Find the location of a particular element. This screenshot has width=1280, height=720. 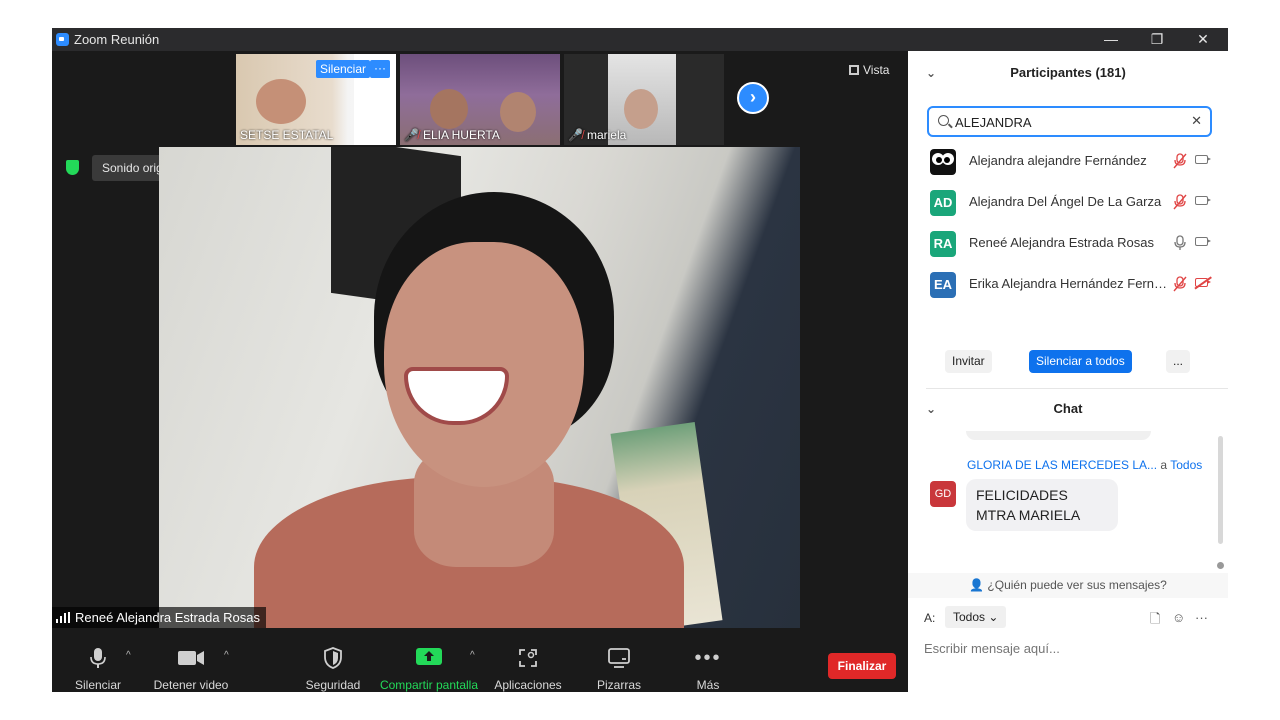

share-screen-icon is located at coordinates (429, 656).